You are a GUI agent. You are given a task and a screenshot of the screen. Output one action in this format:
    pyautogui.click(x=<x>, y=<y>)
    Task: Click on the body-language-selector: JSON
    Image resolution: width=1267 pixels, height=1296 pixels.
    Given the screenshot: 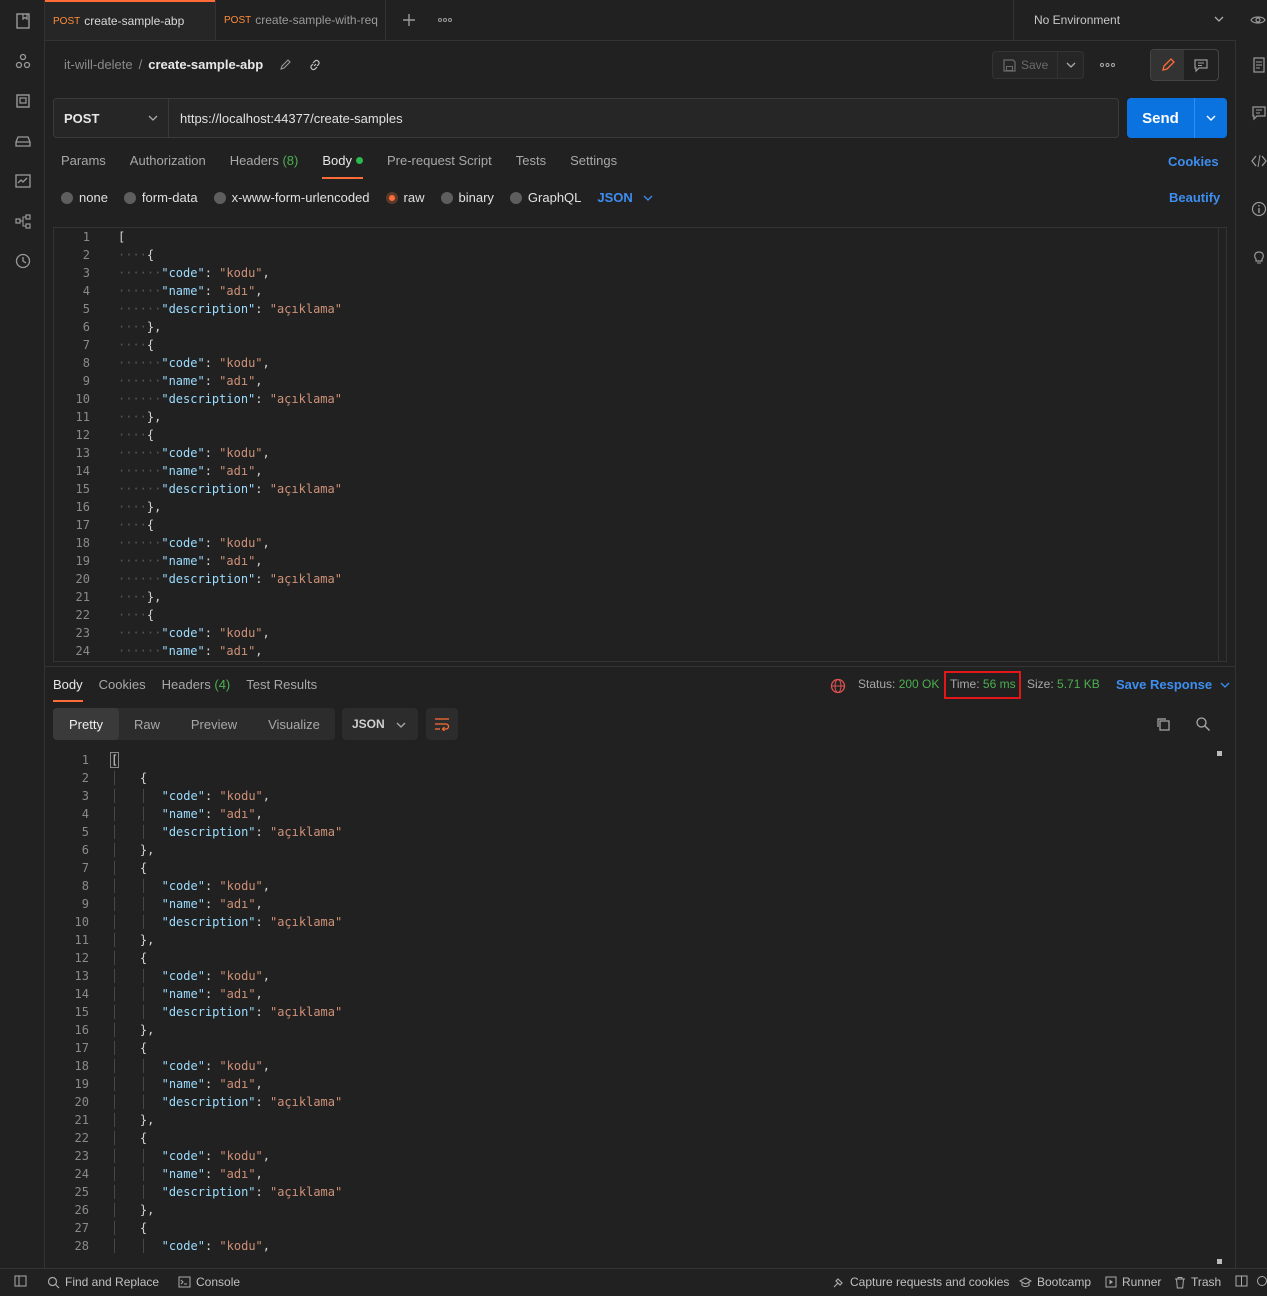 What is the action you would take?
    pyautogui.click(x=625, y=197)
    